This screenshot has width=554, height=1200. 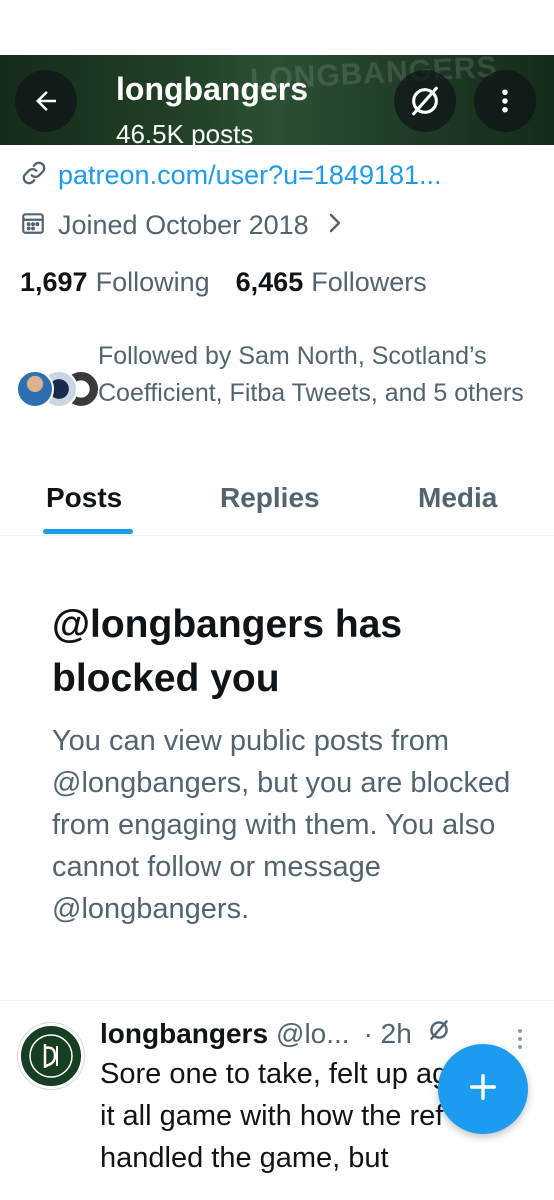 I want to click on compose-button, so click(x=483, y=1089).